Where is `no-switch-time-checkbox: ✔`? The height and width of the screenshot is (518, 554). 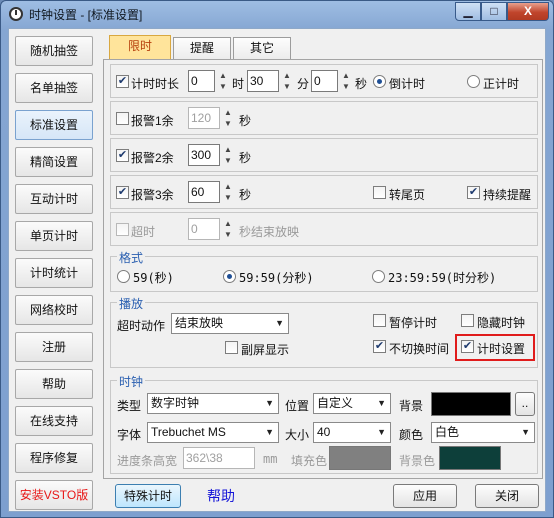
no-switch-time-checkbox: ✔ is located at coordinates (379, 346).